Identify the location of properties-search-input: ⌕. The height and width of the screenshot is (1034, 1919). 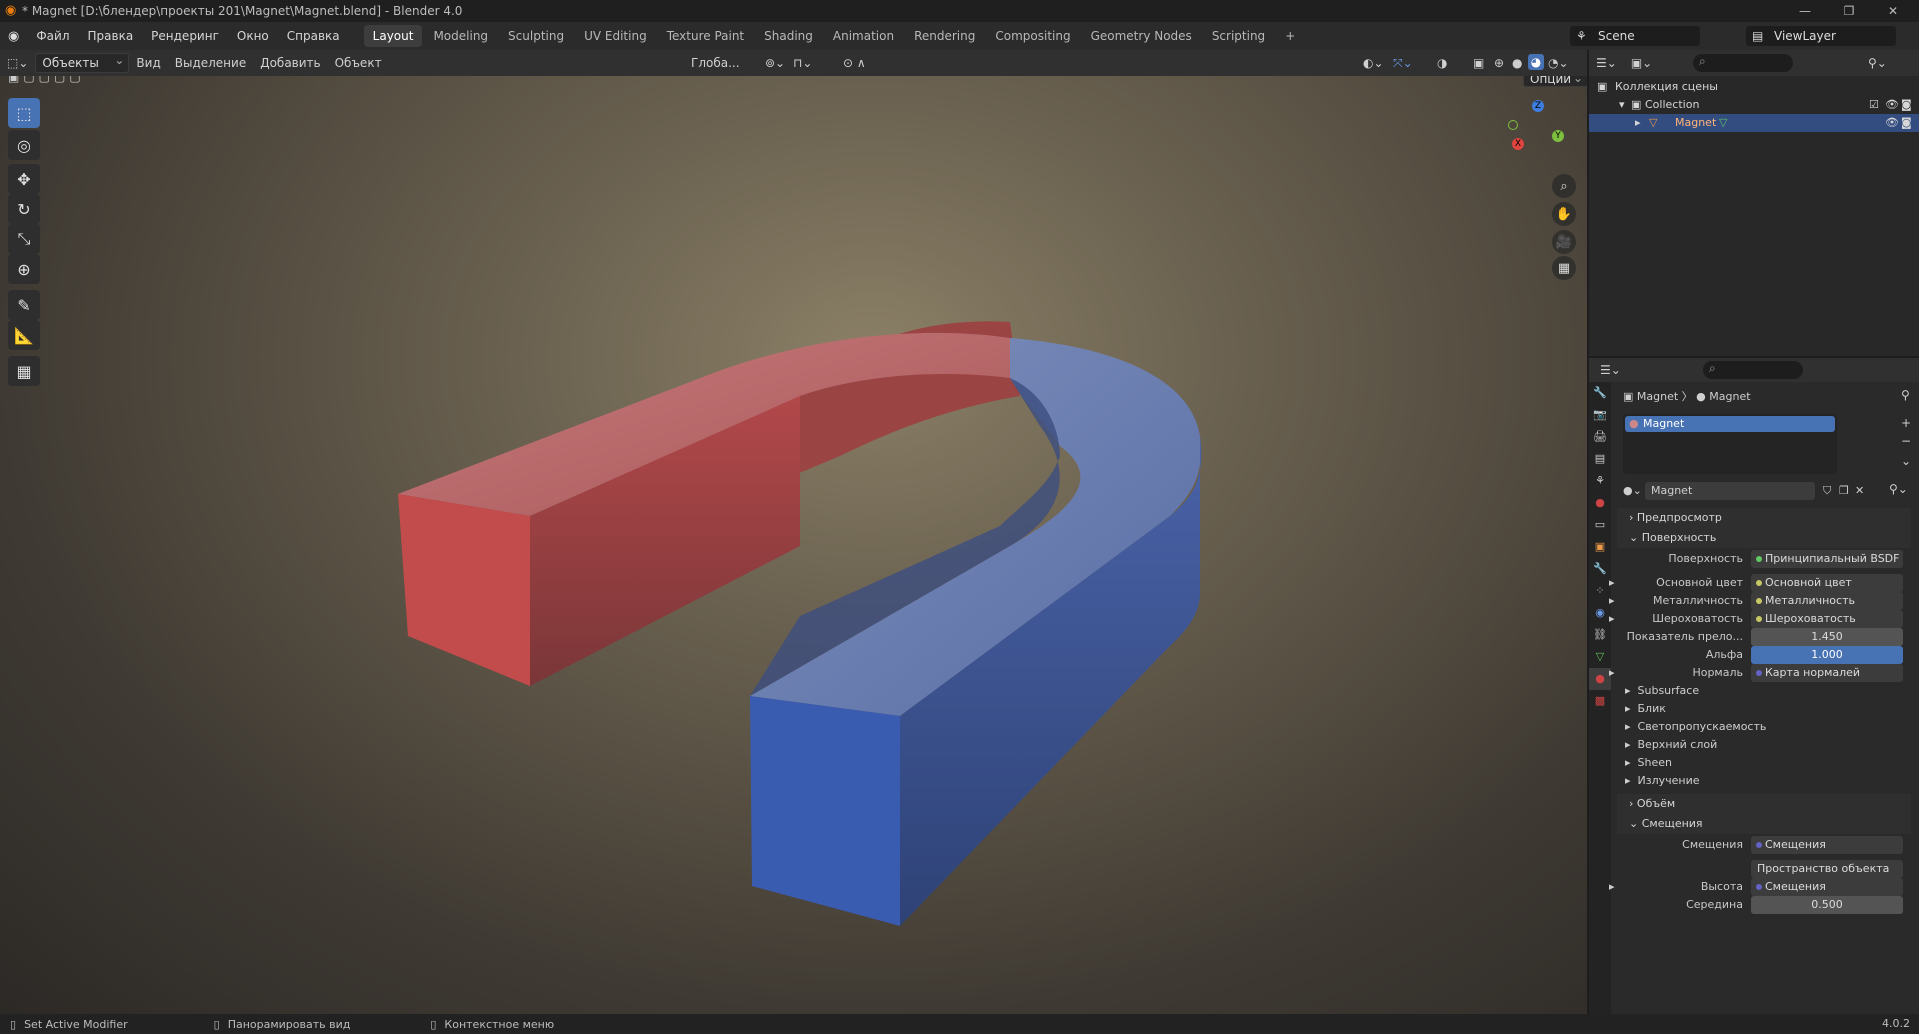
(1753, 370).